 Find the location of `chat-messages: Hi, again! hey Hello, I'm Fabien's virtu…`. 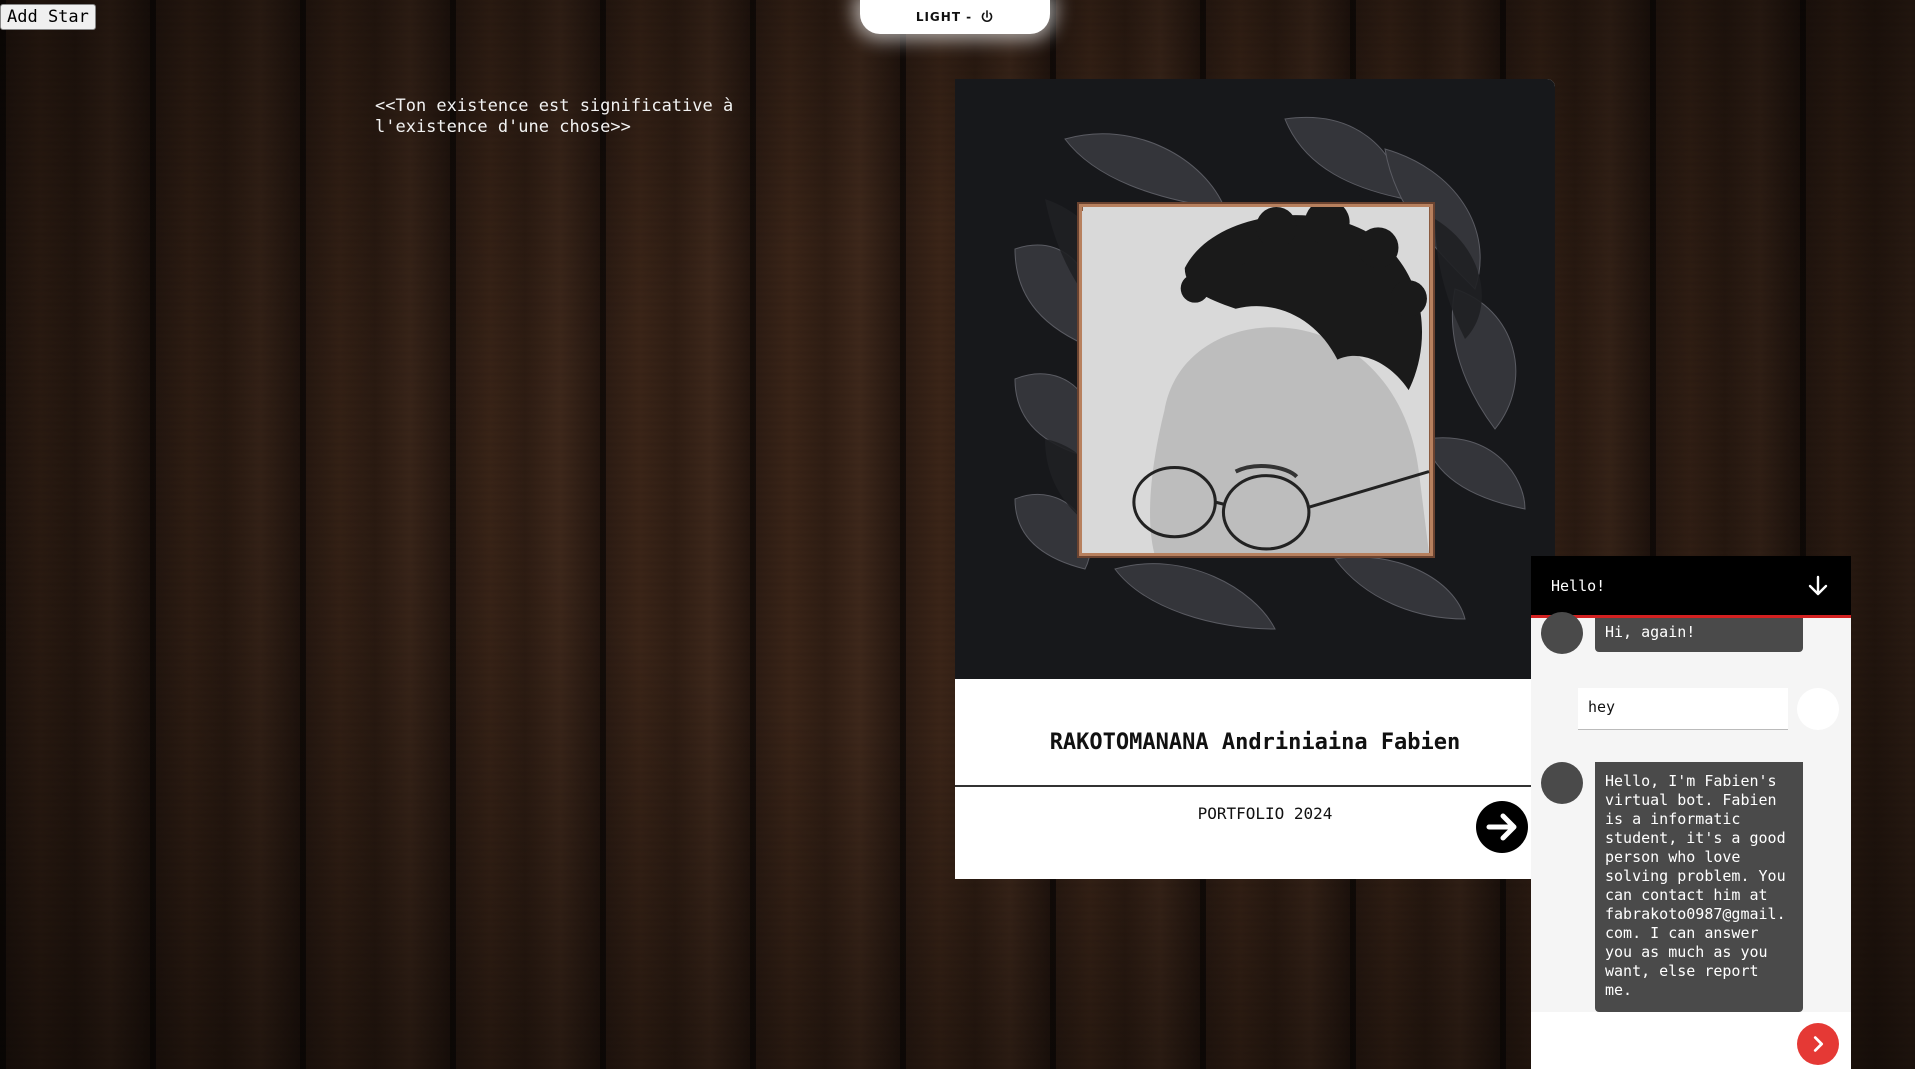

chat-messages: Hi, again! hey Hello, I'm Fabien's virtu… is located at coordinates (1691, 812).